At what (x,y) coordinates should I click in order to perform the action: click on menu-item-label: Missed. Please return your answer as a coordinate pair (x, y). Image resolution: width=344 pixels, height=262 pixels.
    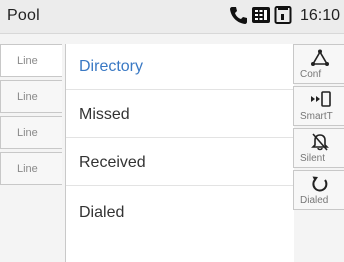
    Looking at the image, I should click on (104, 114).